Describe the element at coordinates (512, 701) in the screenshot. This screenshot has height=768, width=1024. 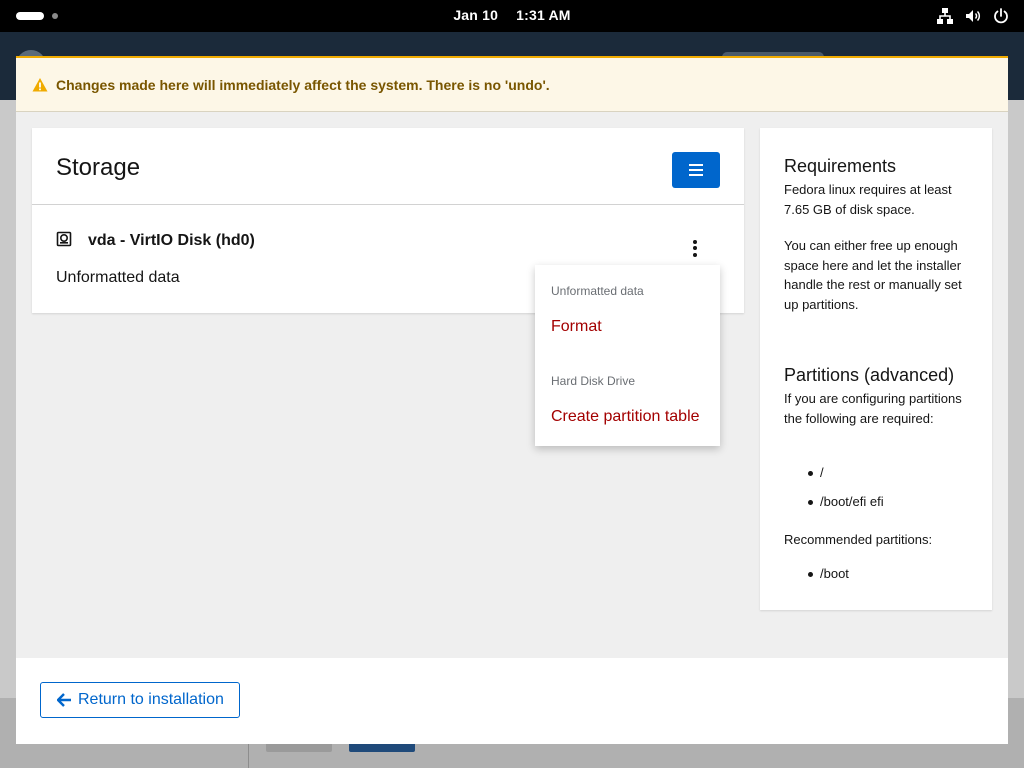
I see `dialog-footer: Return to installation` at that location.